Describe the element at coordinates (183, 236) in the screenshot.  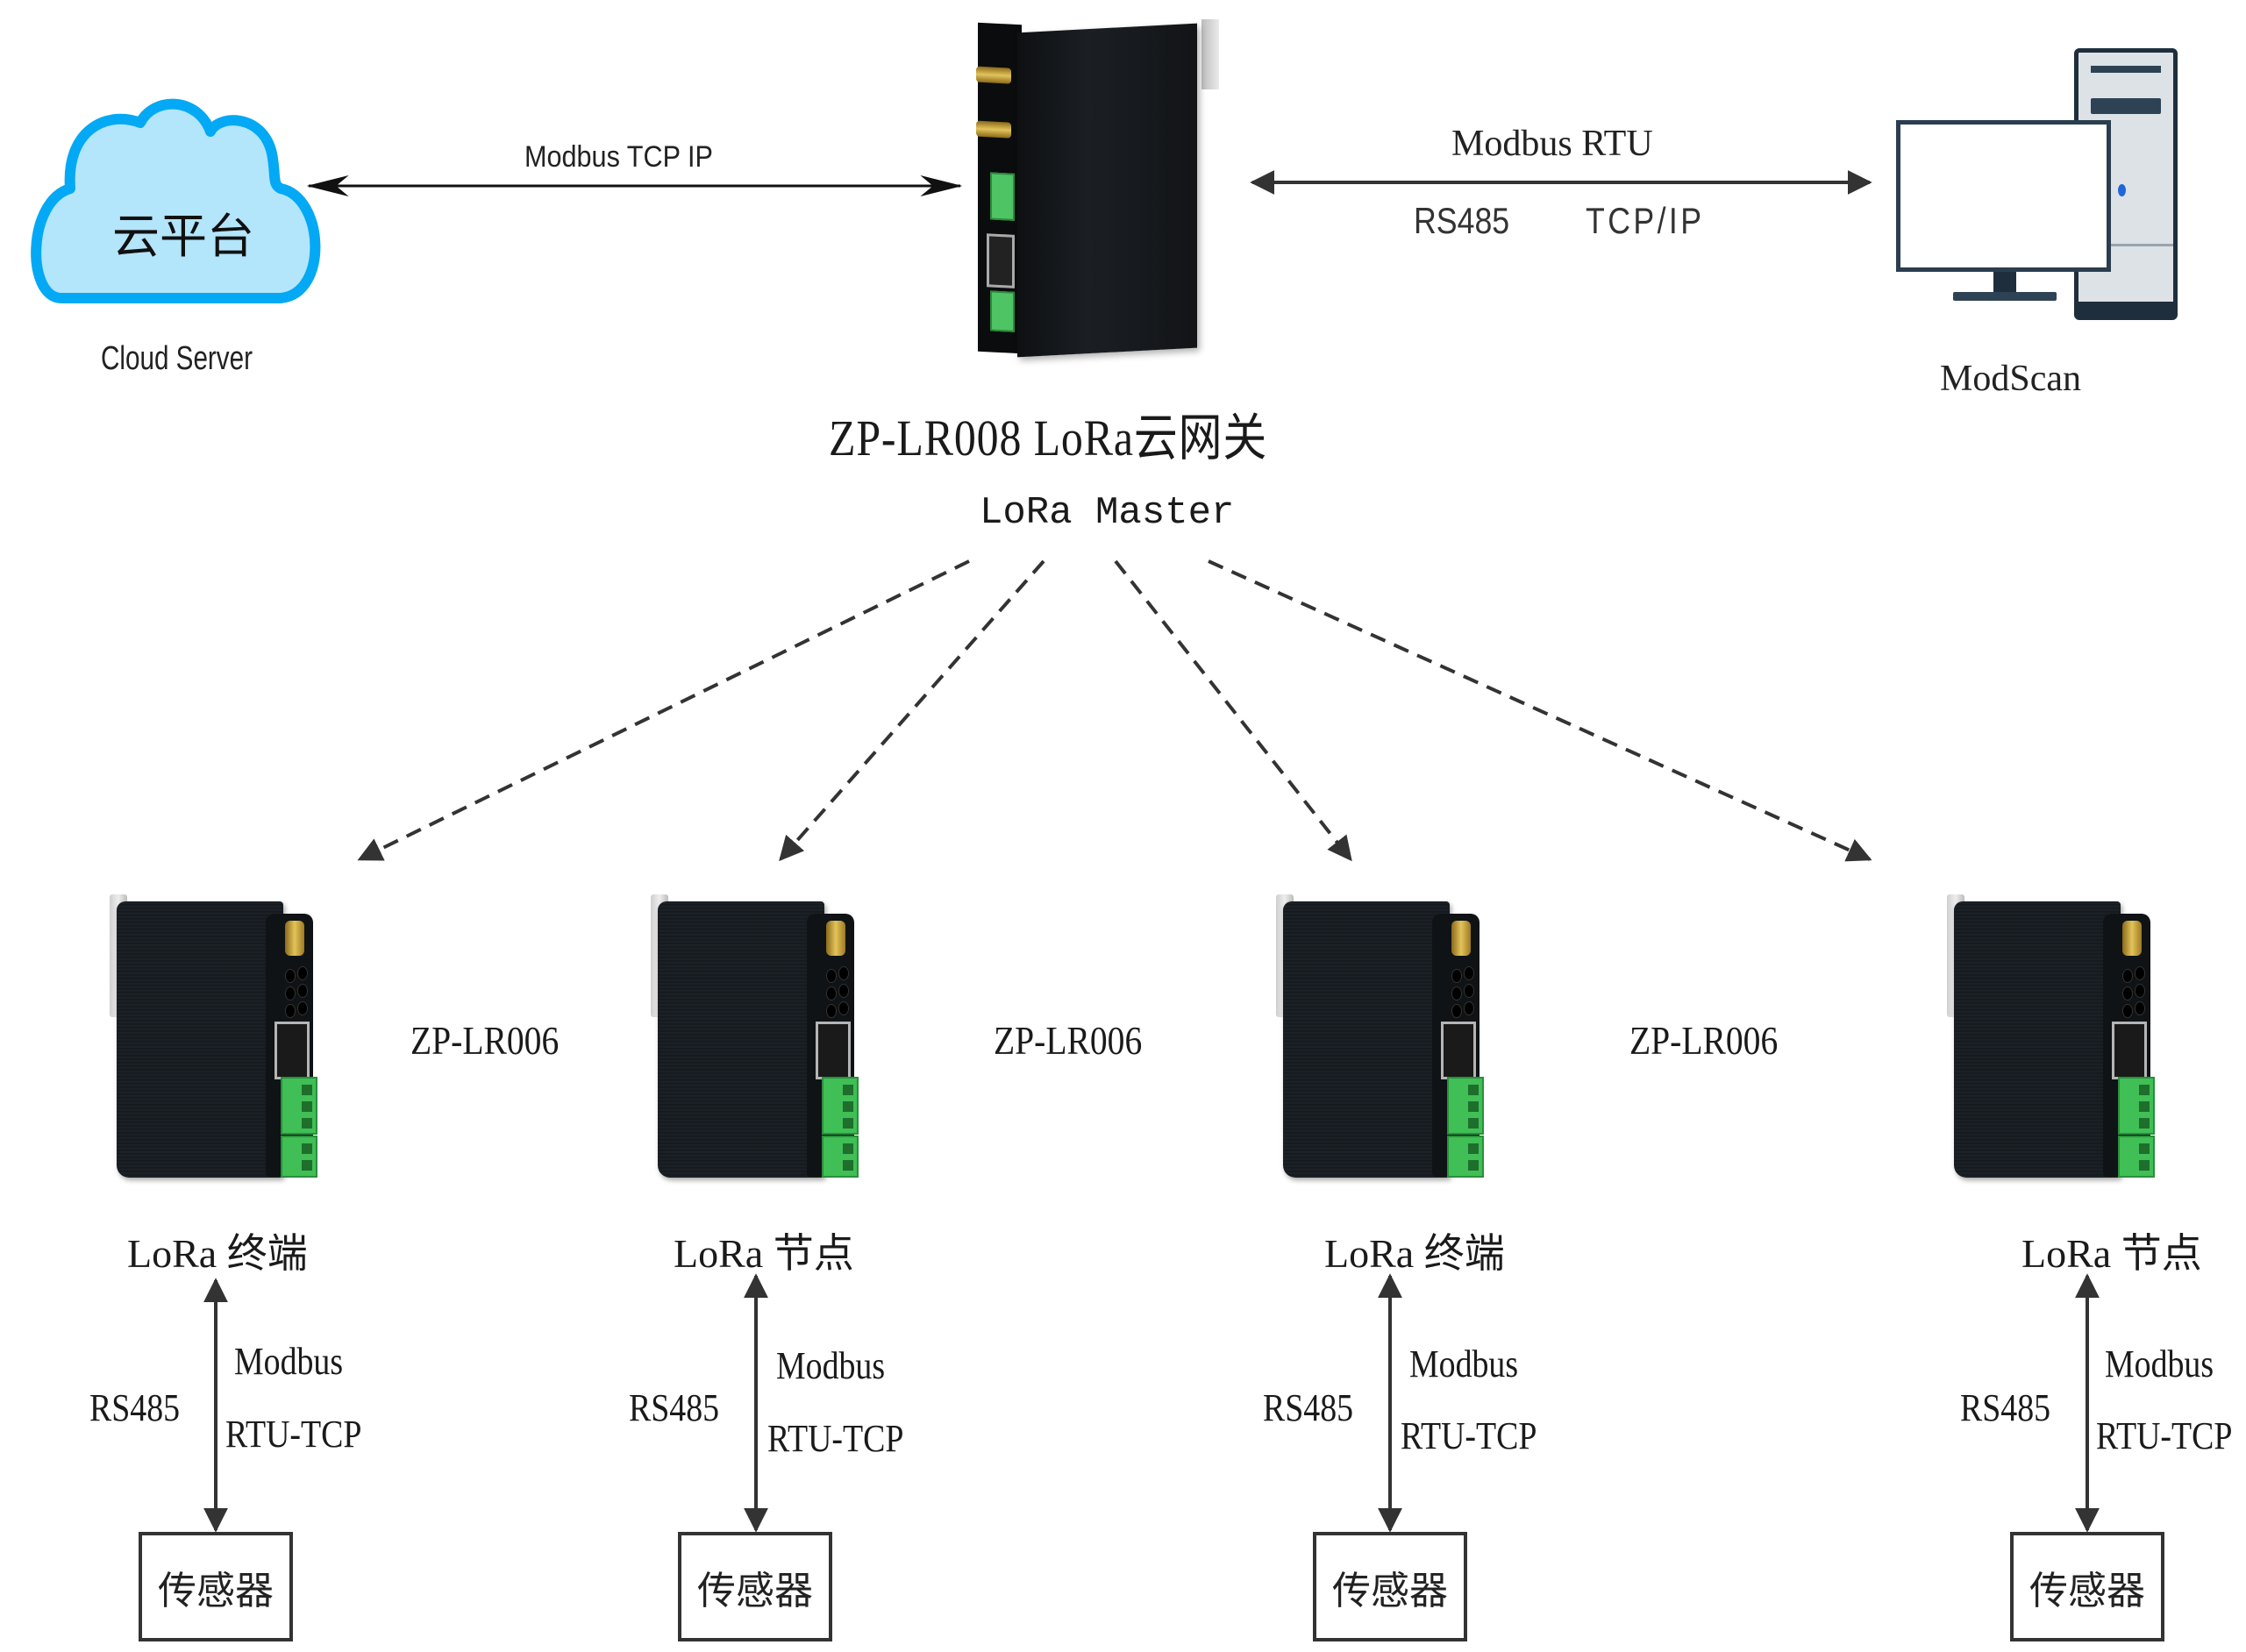
I see `cloud-label: 云平台` at that location.